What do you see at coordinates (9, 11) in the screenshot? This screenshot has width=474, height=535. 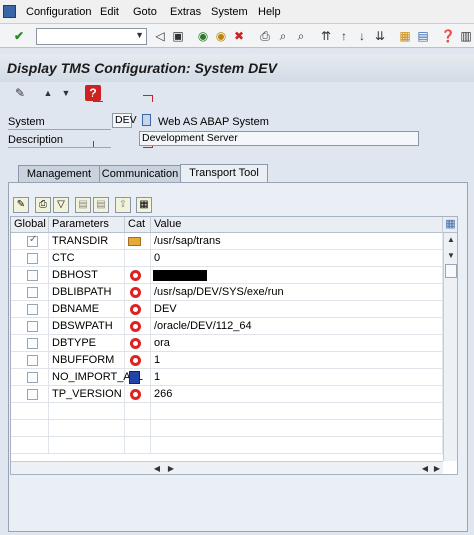 I see `sap-logo-icon` at bounding box center [9, 11].